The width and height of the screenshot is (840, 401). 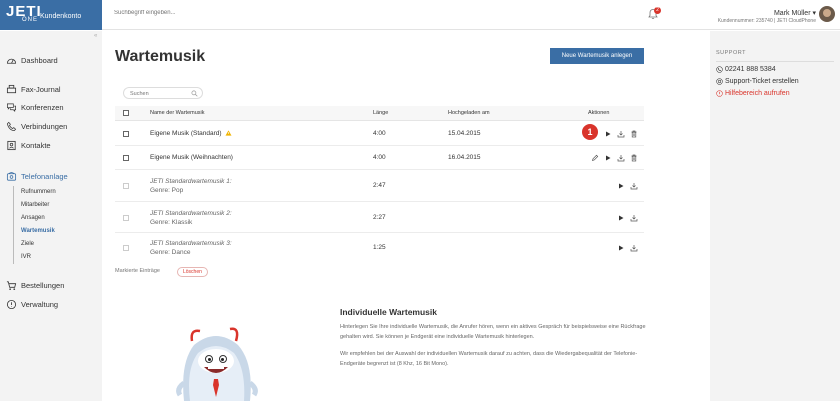 I want to click on notification-badge: 2, so click(x=657, y=10).